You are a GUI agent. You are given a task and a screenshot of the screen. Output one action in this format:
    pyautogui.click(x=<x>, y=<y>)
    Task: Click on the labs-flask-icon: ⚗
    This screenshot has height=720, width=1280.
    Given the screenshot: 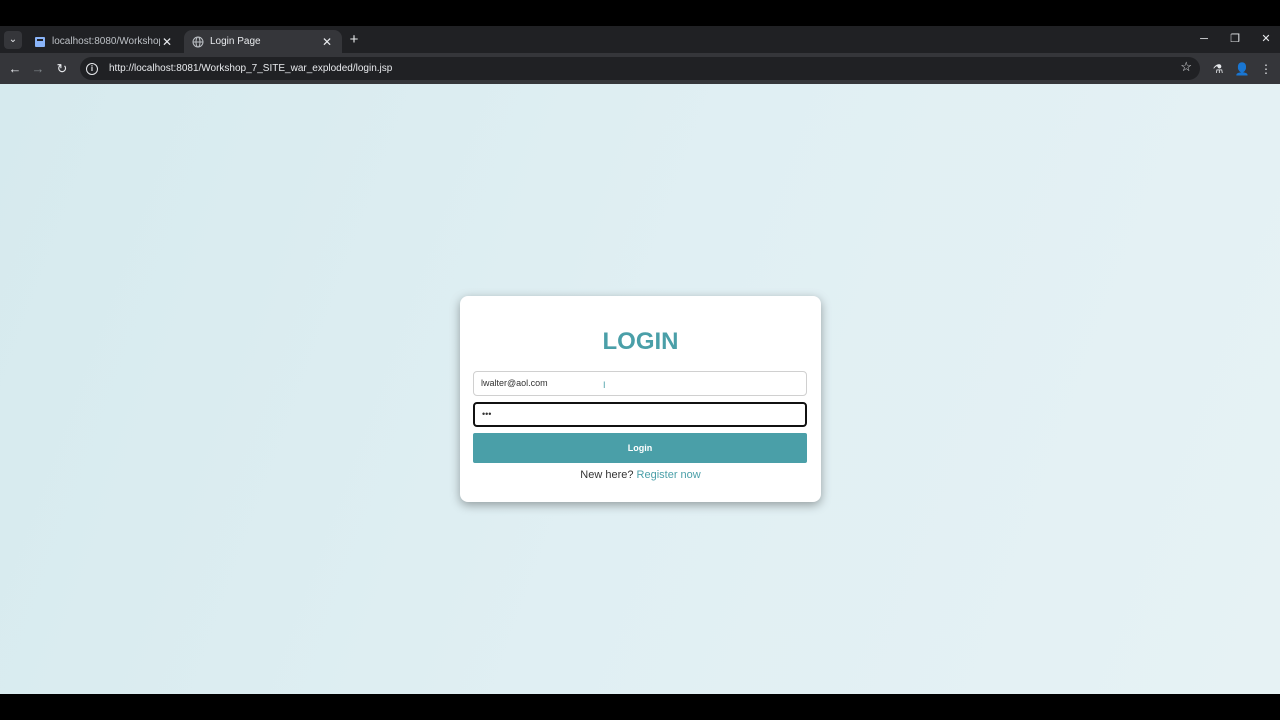 What is the action you would take?
    pyautogui.click(x=1218, y=69)
    